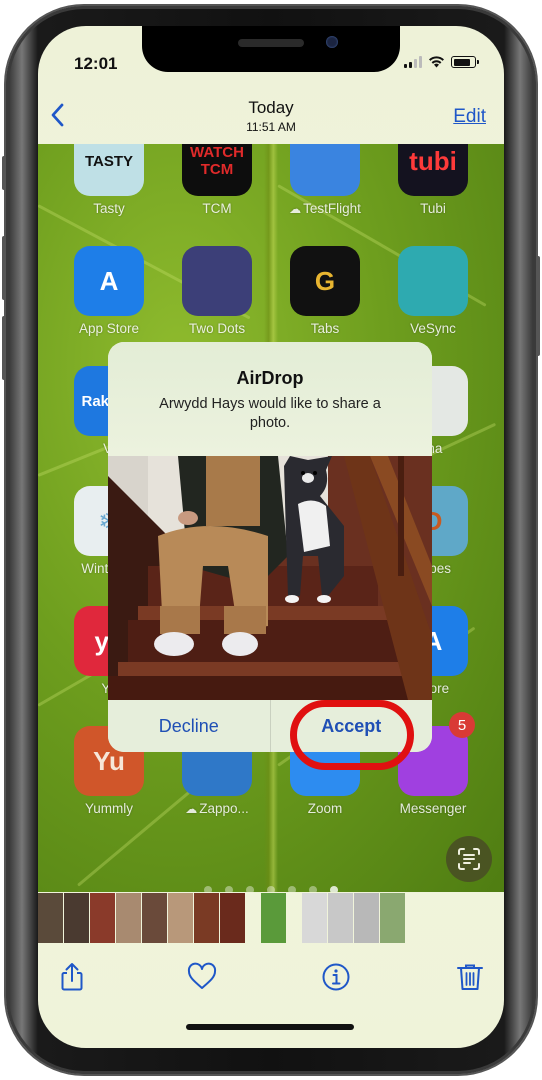 Image resolution: width=542 pixels, height=1080 pixels. What do you see at coordinates (4, 173) in the screenshot?
I see `mute-switch` at bounding box center [4, 173].